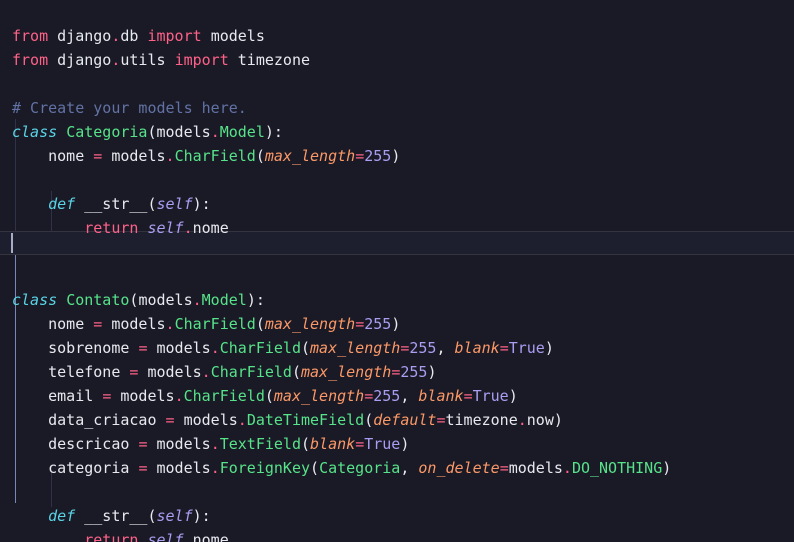  I want to click on code-line-active: class Contato(models.Model):, so click(335, 300).